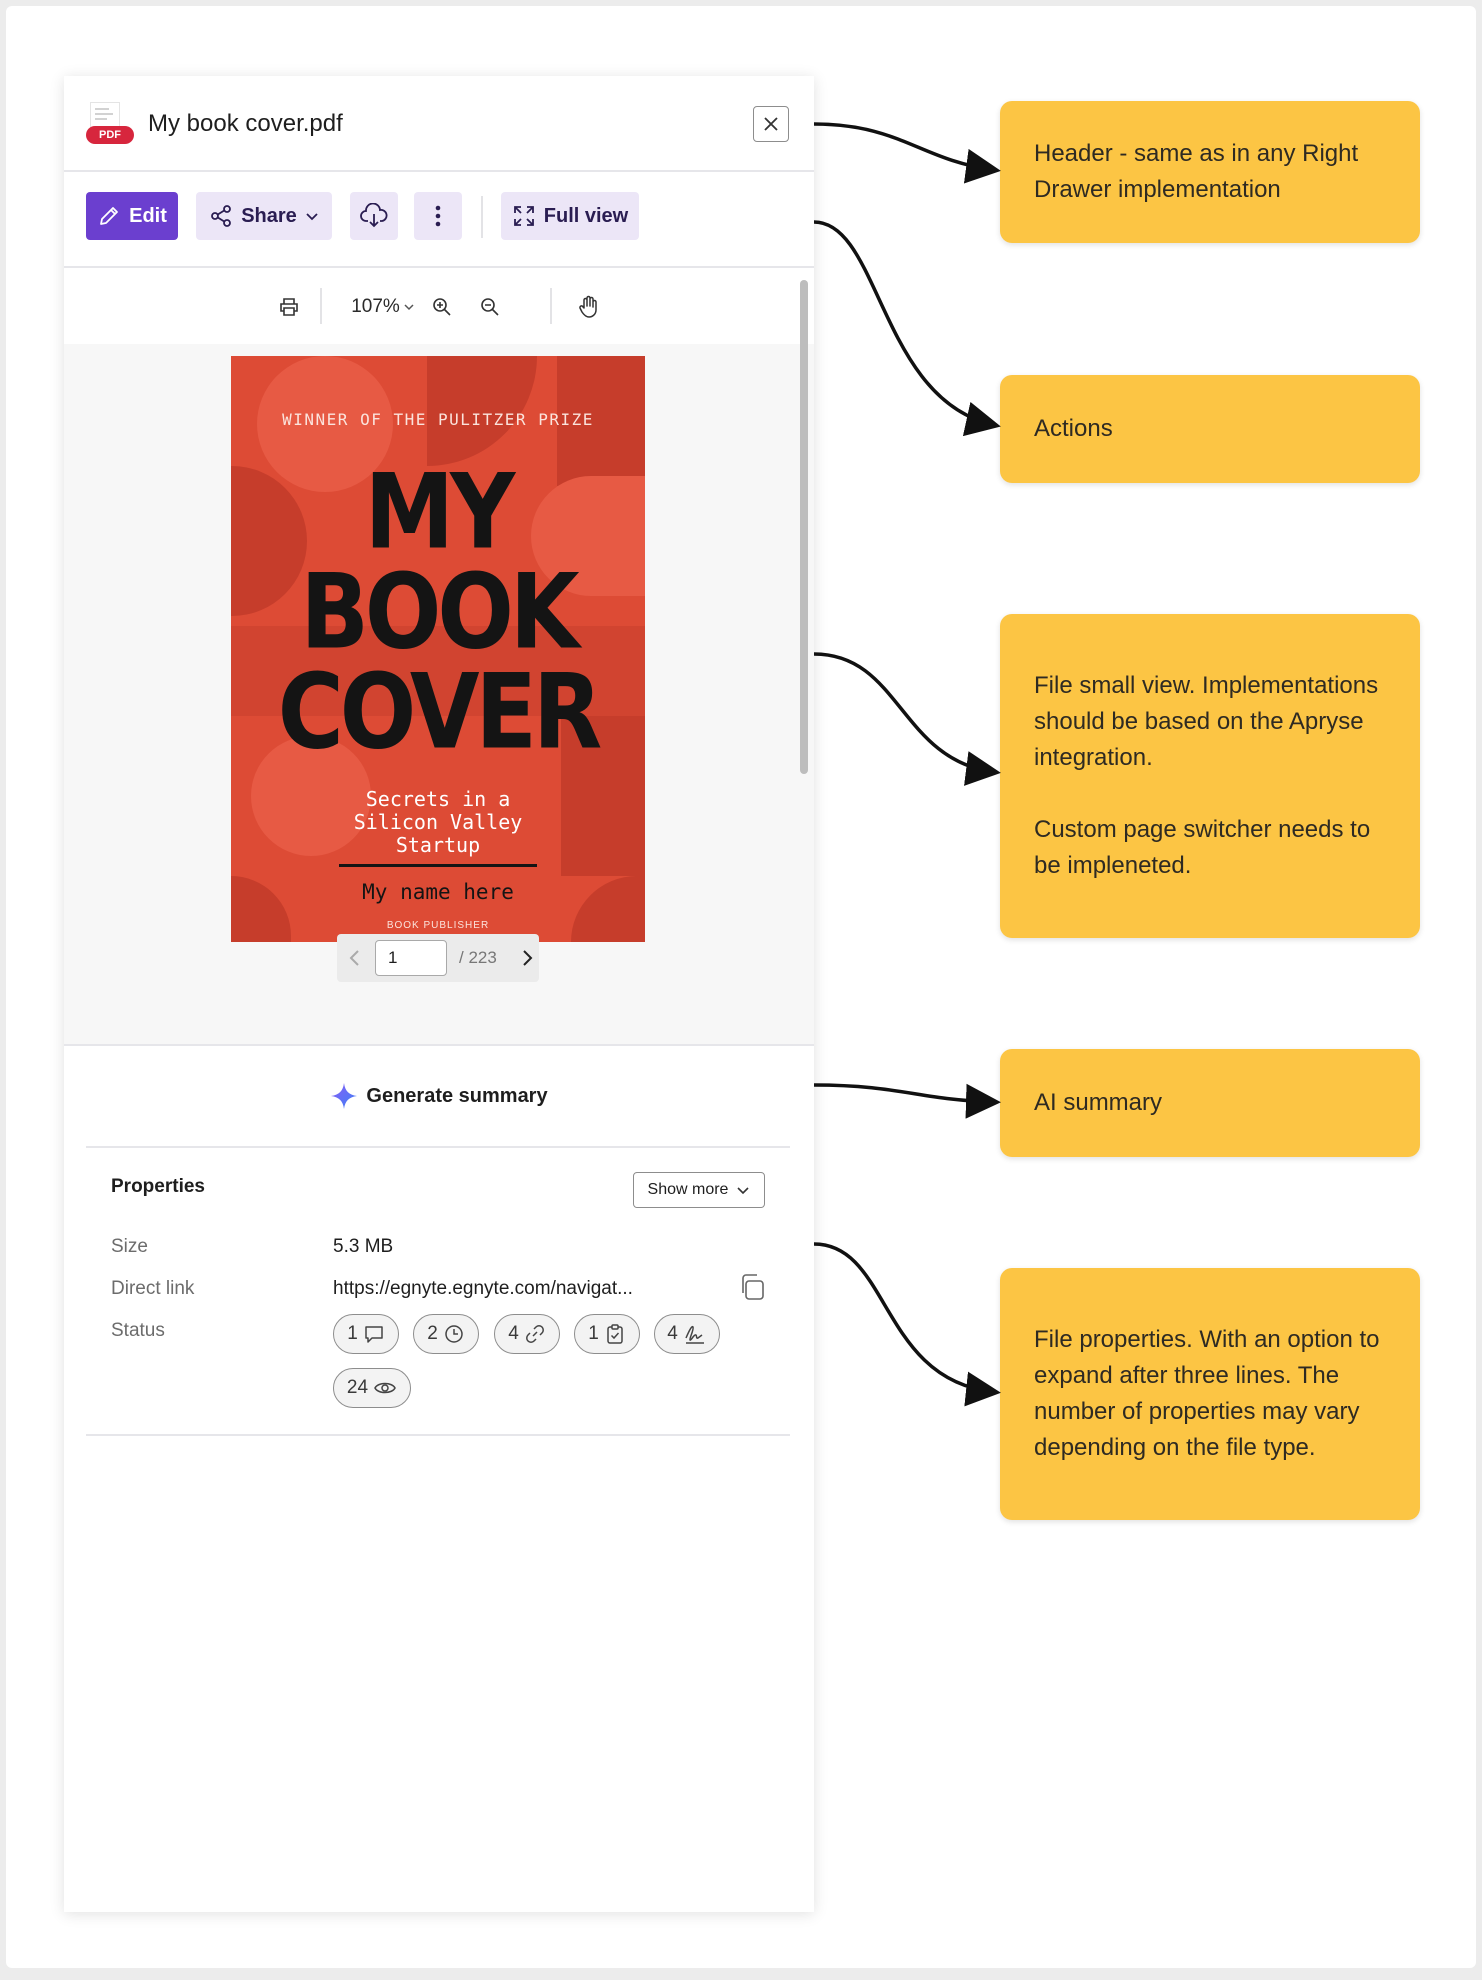 This screenshot has width=1482, height=1980. I want to click on cover-title-line: COVER, so click(440, 712).